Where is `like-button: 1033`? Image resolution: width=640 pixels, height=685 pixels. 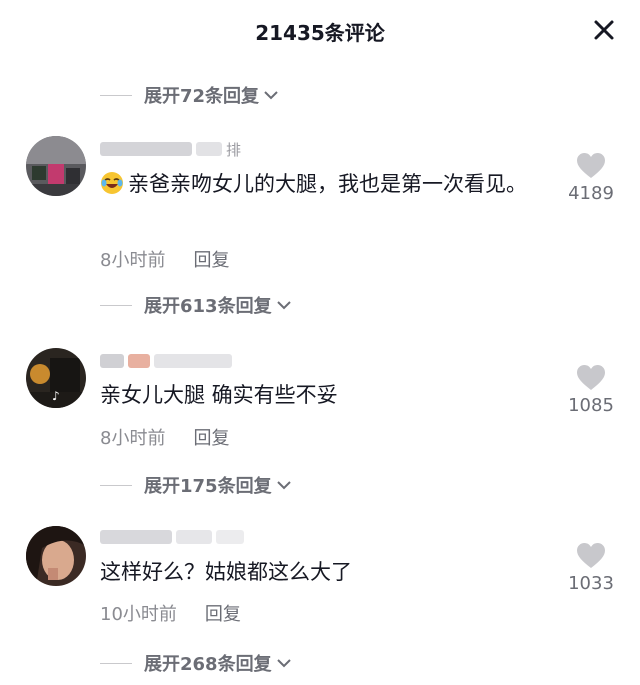 like-button: 1033 is located at coordinates (591, 568).